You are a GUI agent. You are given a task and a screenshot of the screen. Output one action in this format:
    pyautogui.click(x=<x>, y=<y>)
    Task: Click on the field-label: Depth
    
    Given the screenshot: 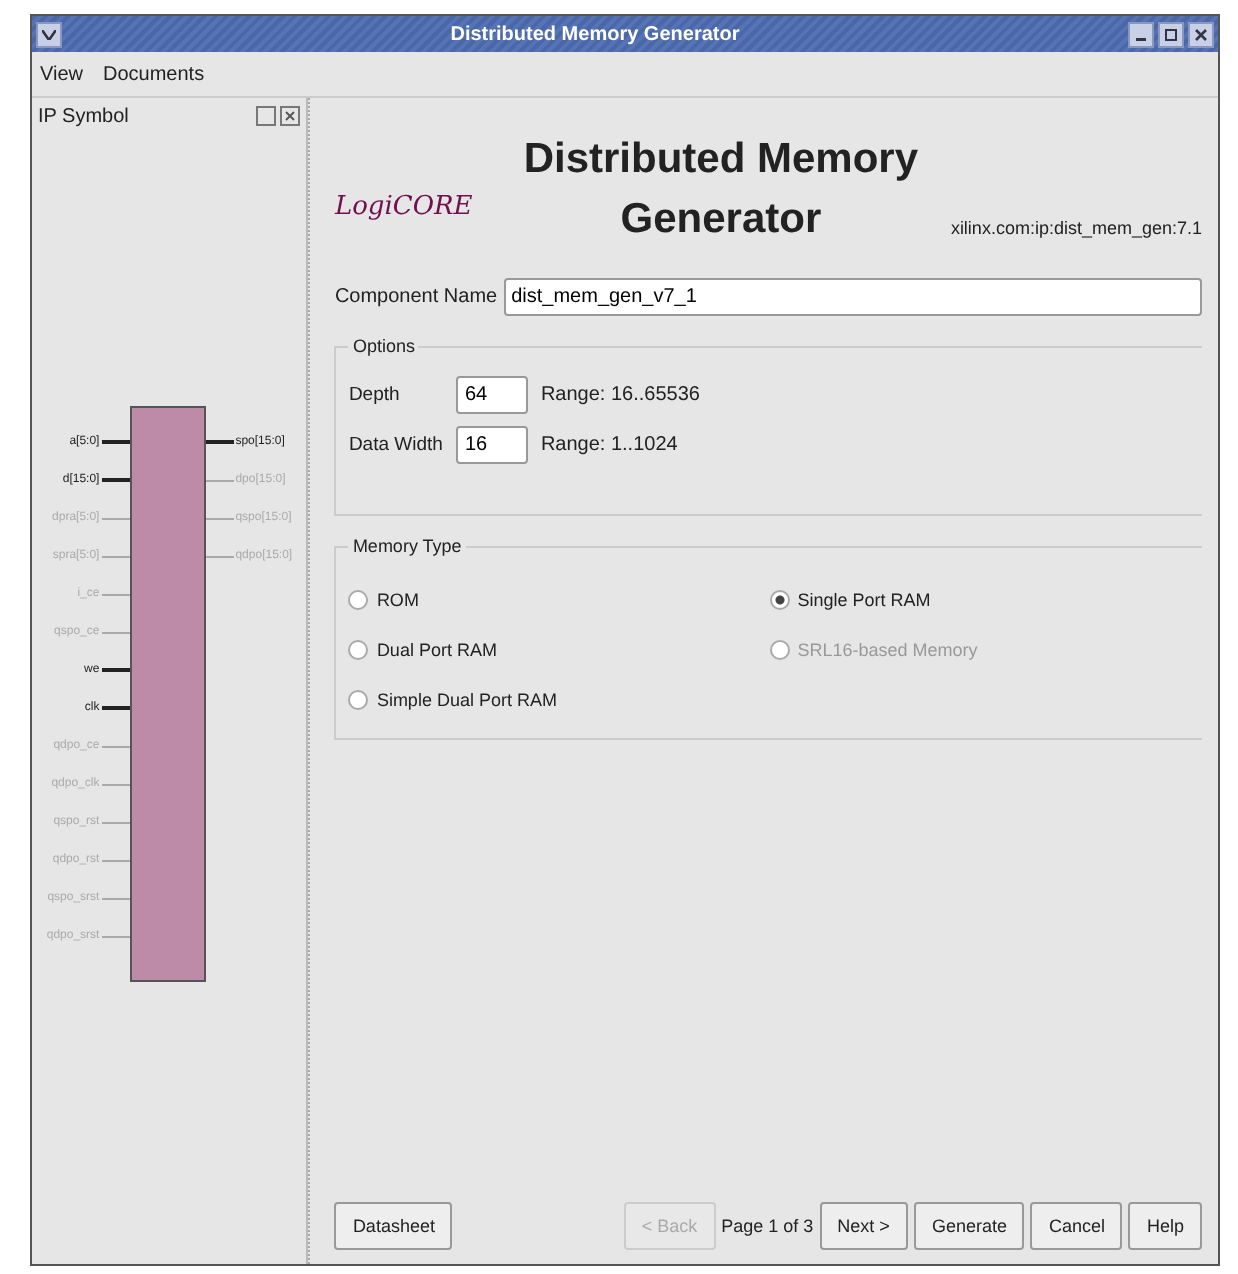 What is the action you would take?
    pyautogui.click(x=375, y=395)
    